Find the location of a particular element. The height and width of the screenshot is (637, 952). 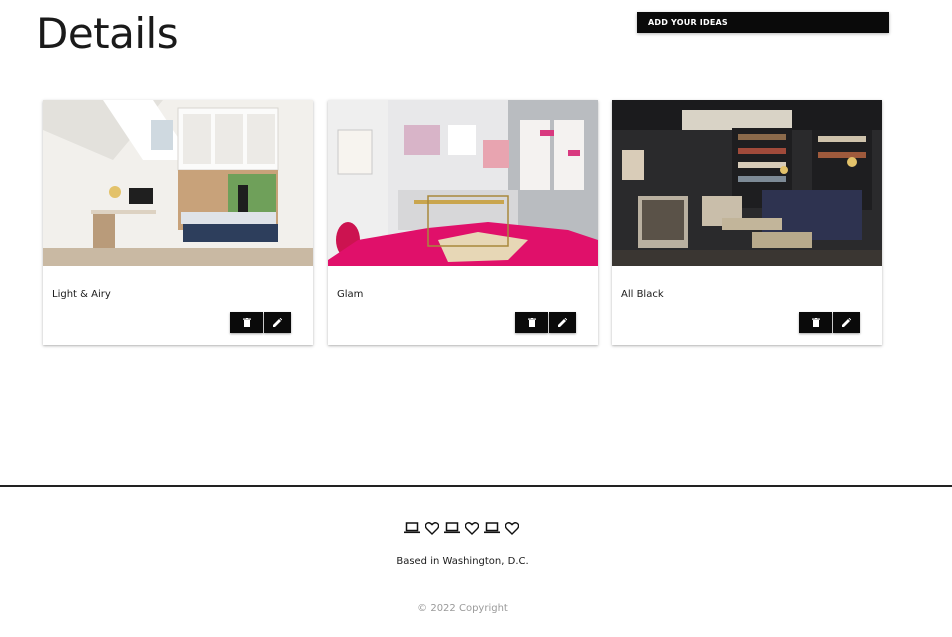

card-image-light-airy is located at coordinates (178, 183).